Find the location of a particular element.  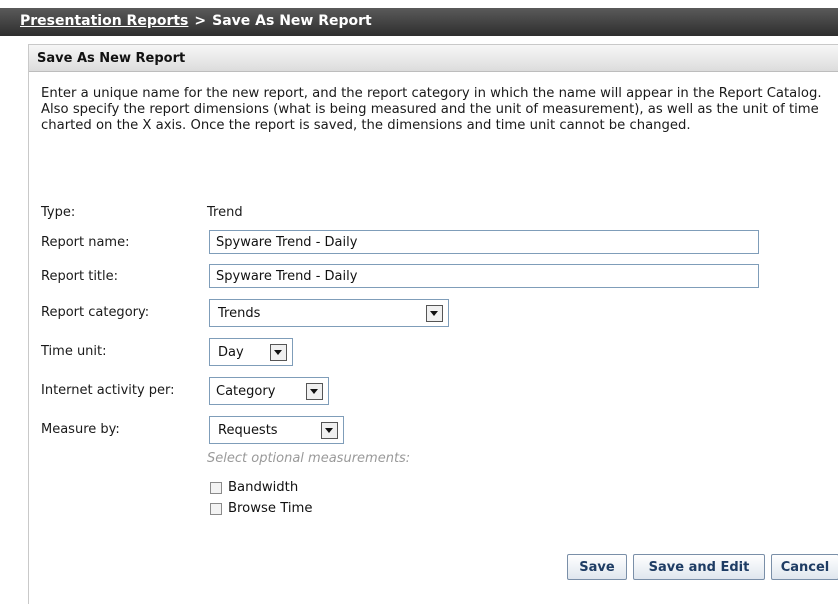

report-name-input is located at coordinates (484, 242).